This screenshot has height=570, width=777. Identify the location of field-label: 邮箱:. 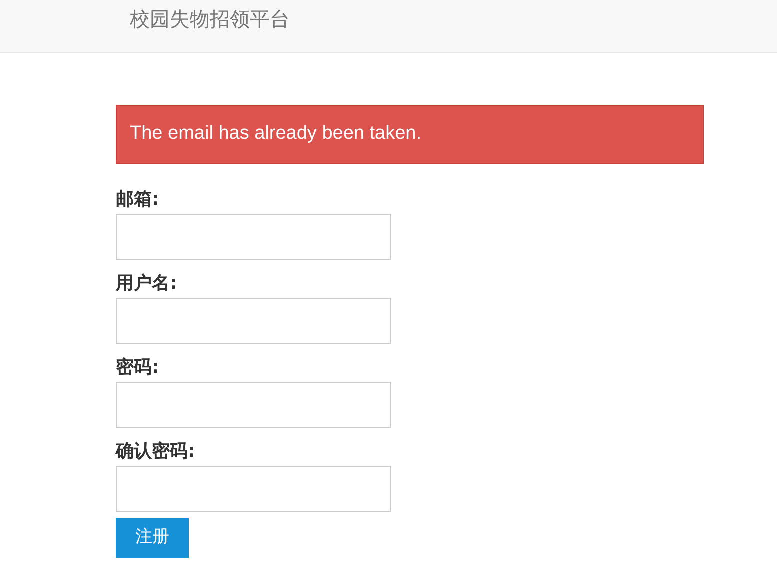
(138, 200).